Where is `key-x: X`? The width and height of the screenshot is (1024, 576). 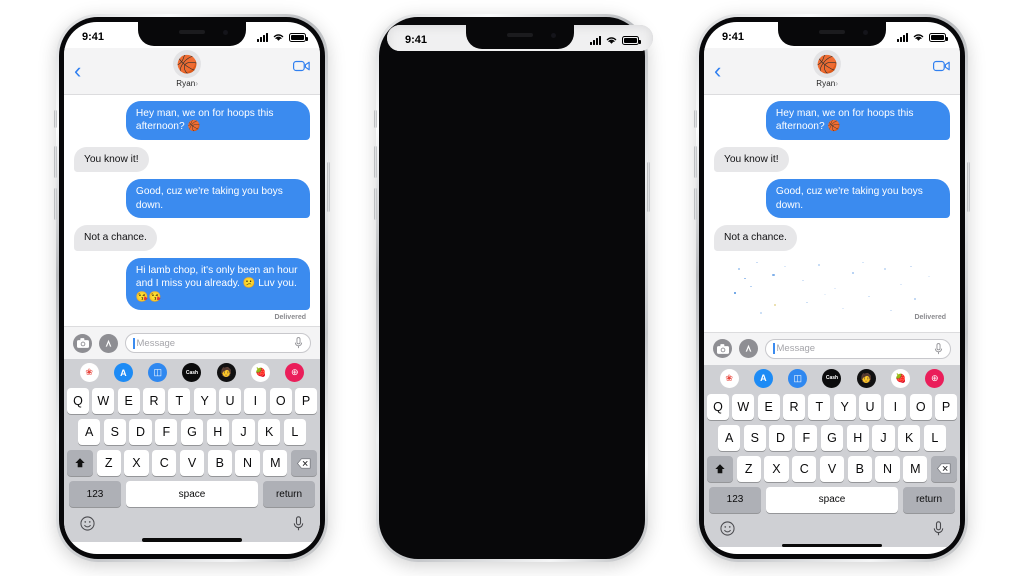 key-x: X is located at coordinates (136, 463).